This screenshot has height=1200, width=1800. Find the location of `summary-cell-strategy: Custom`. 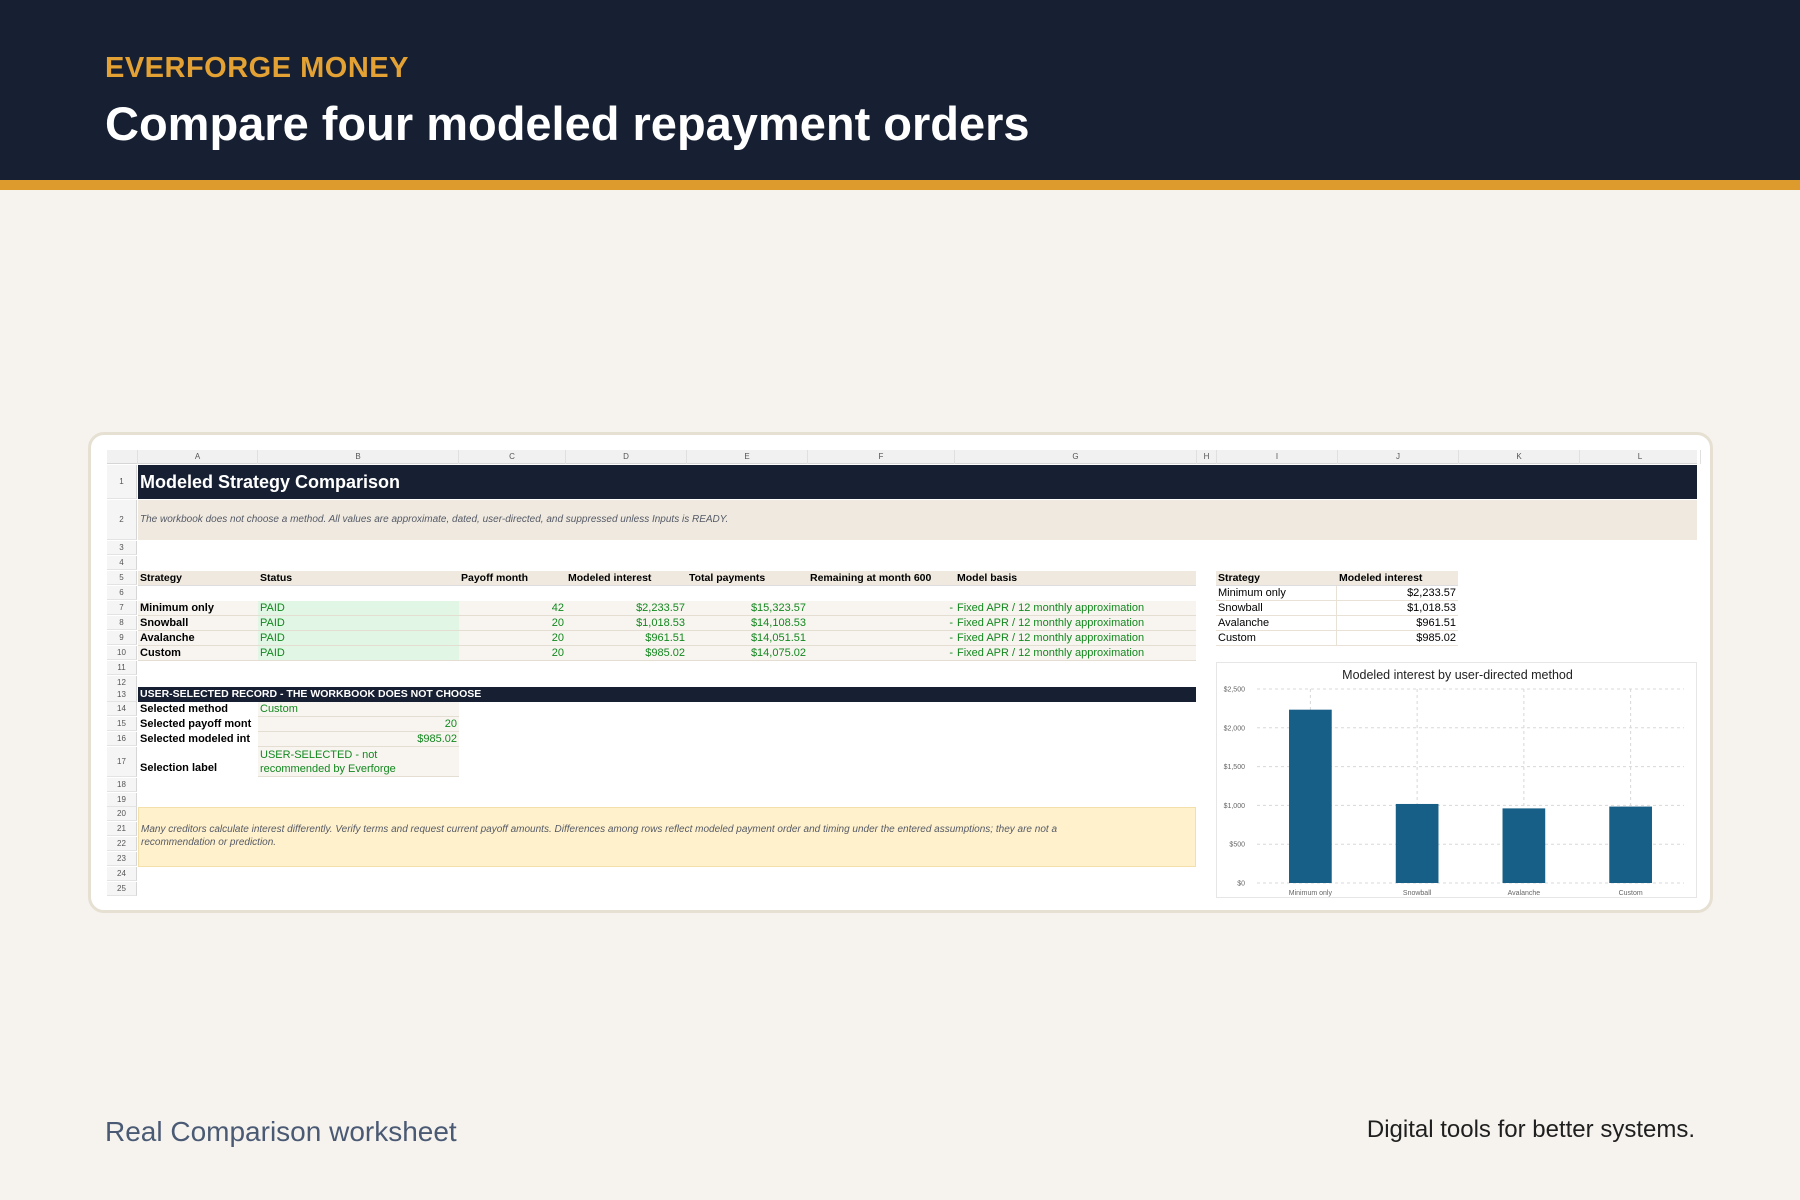

summary-cell-strategy: Custom is located at coordinates (1276, 638).